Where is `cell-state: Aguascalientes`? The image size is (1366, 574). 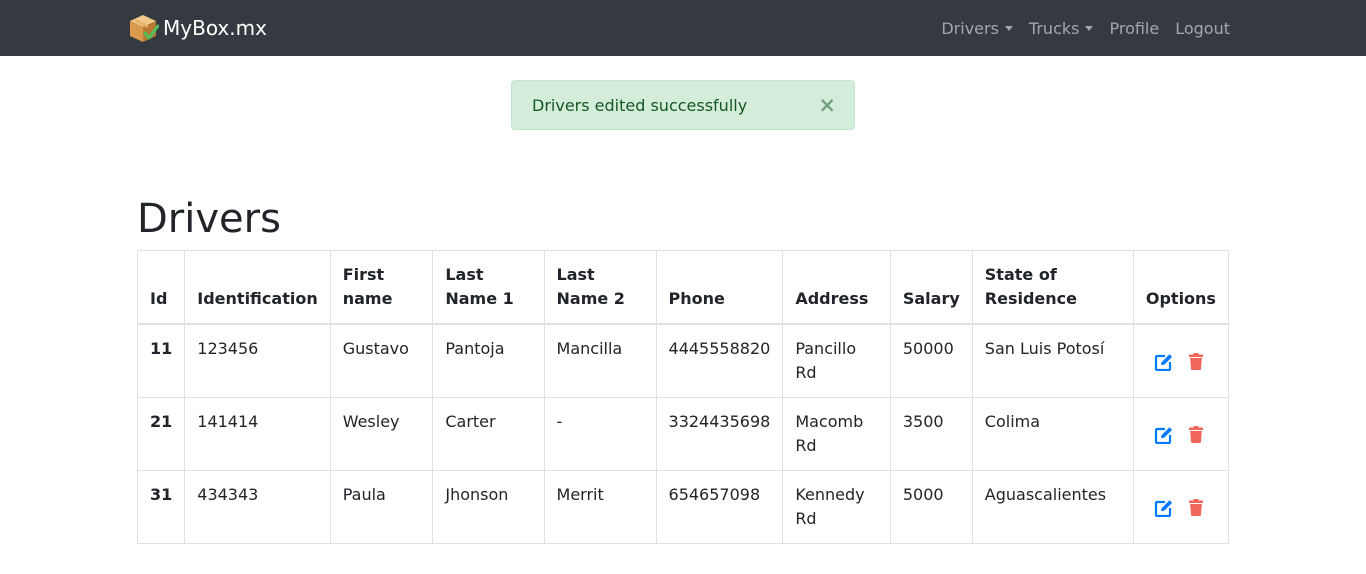 cell-state: Aguascalientes is located at coordinates (1052, 507).